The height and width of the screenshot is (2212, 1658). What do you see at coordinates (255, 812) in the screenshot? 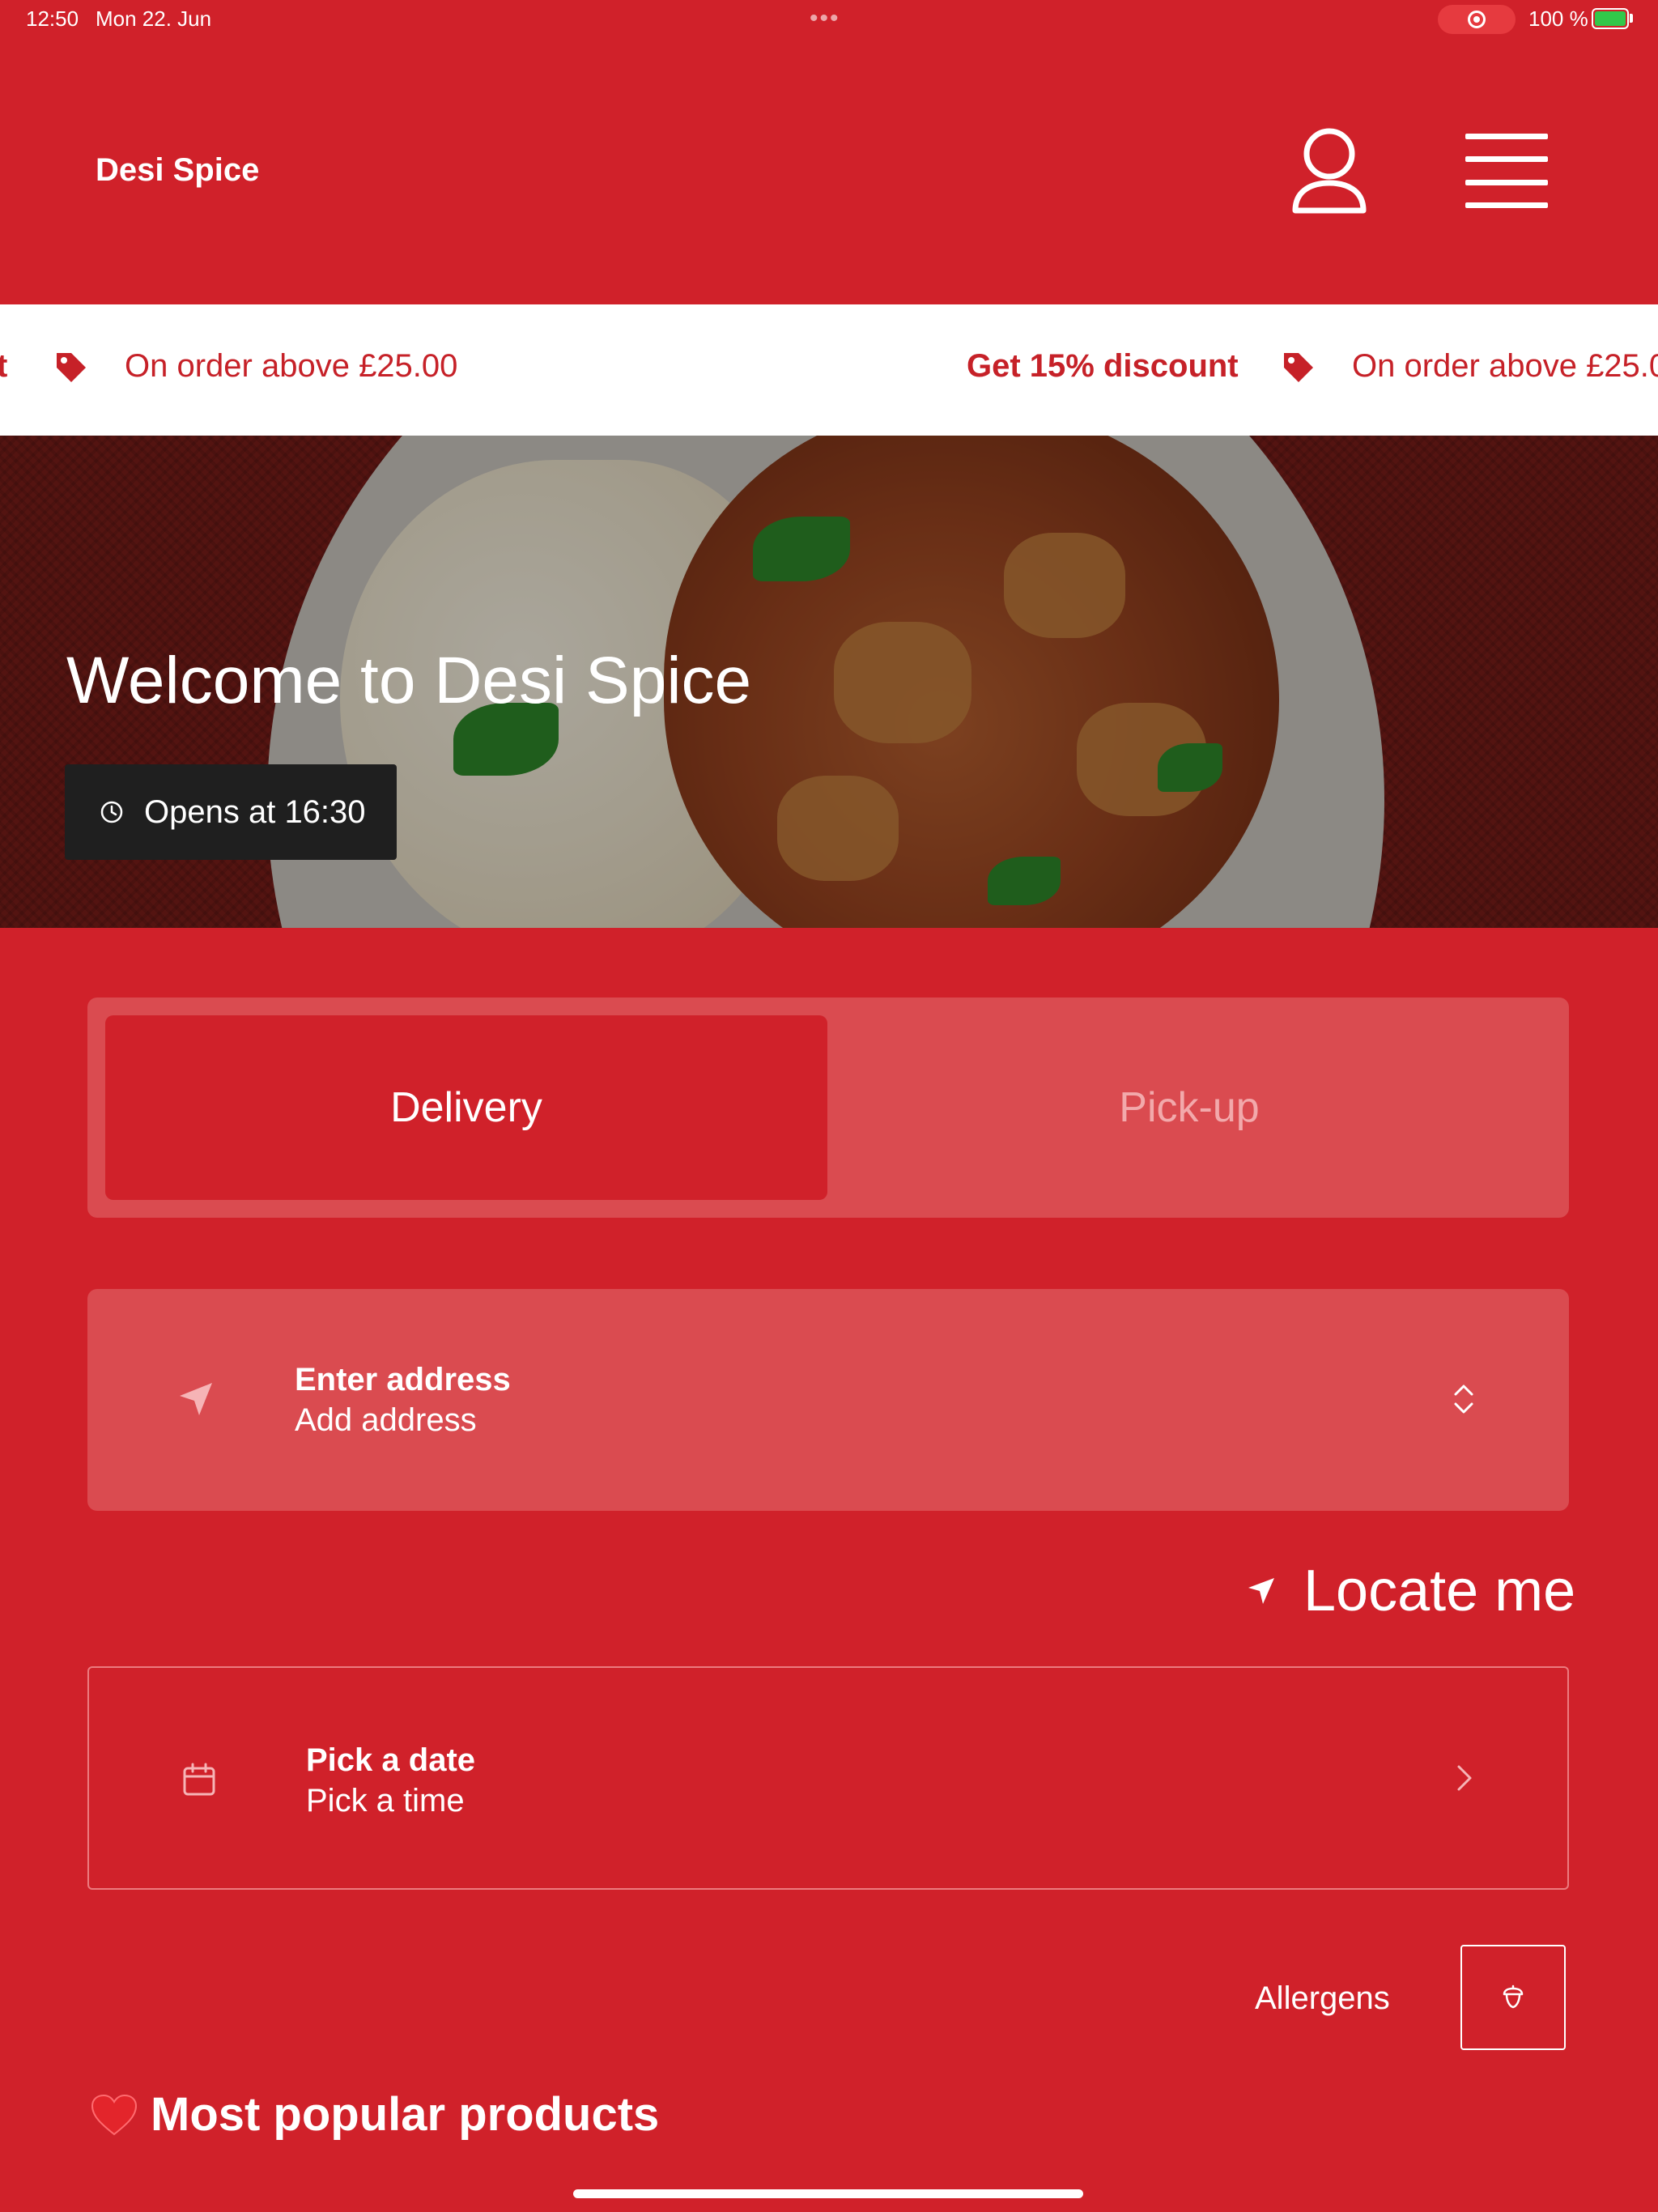
I see `opening-hours-text: Opens at 16:30` at bounding box center [255, 812].